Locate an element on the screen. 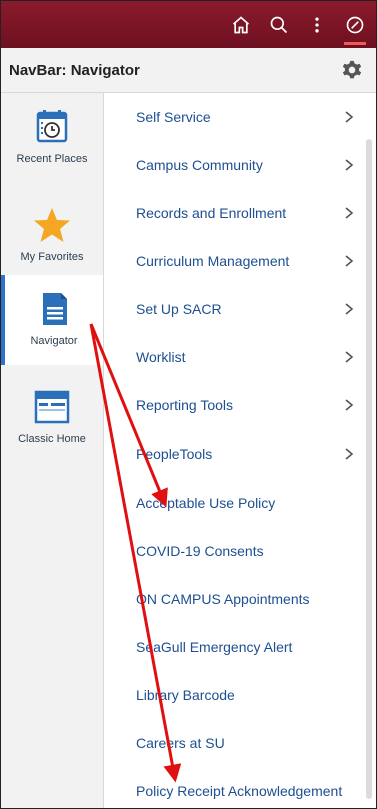 The height and width of the screenshot is (809, 377). sidebar-item-navigator: Navigator is located at coordinates (52, 320).